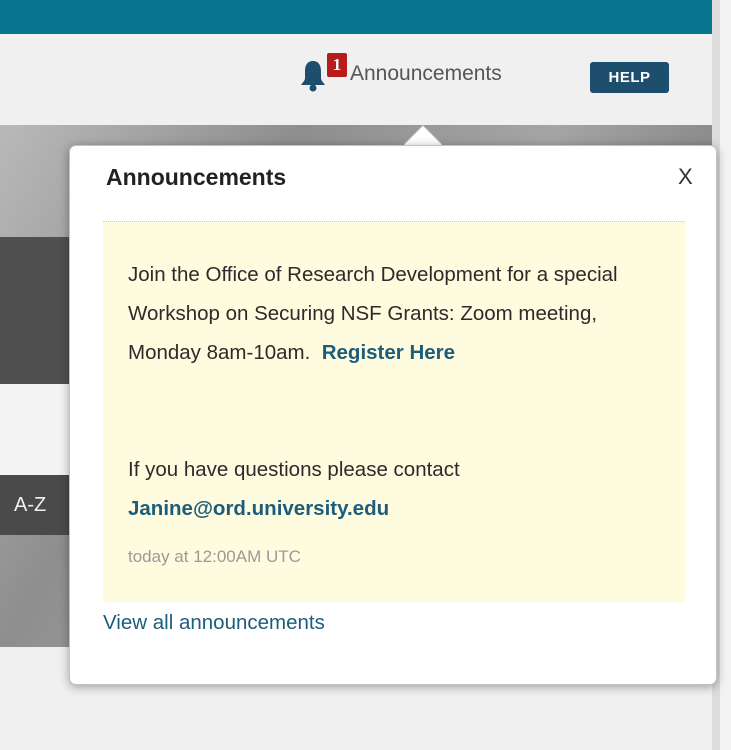  What do you see at coordinates (426, 74) in the screenshot?
I see `announcements-link: Announcements` at bounding box center [426, 74].